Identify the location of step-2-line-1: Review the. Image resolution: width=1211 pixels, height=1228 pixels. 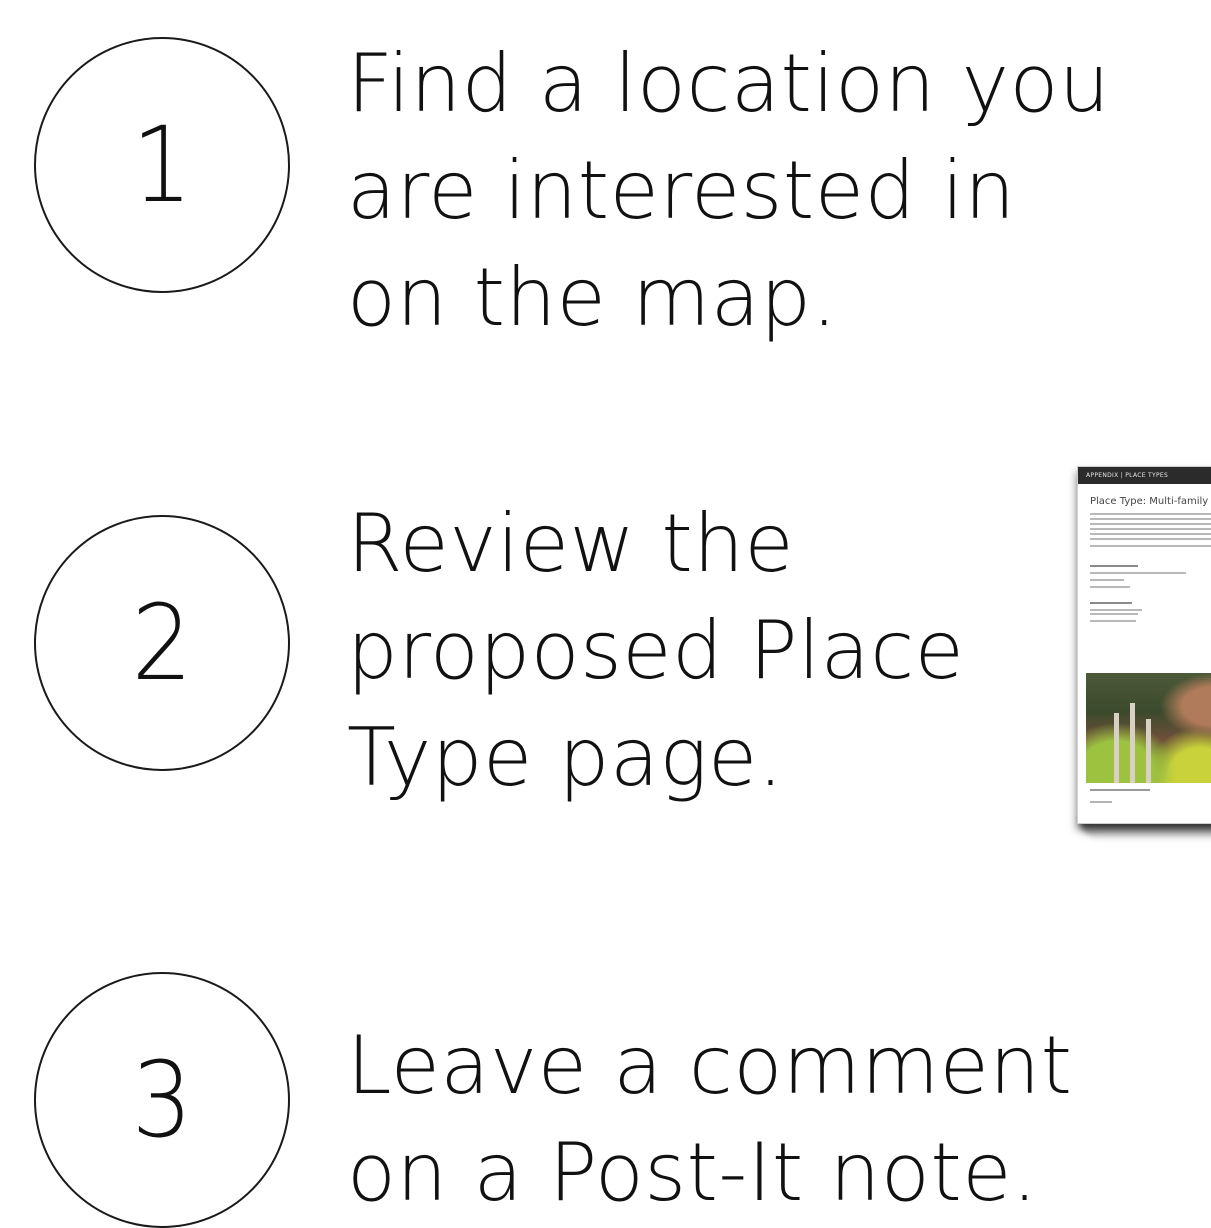
(571, 543).